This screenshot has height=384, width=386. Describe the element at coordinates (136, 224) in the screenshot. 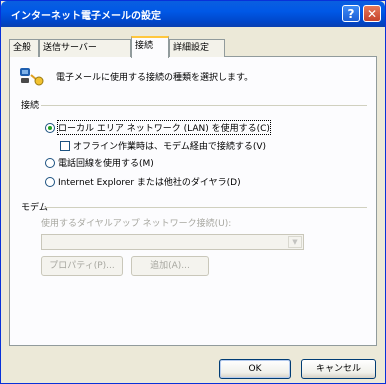

I see `dialup-connection-label: 使用するダイヤルアップ ネットワーク接続(U):` at that location.